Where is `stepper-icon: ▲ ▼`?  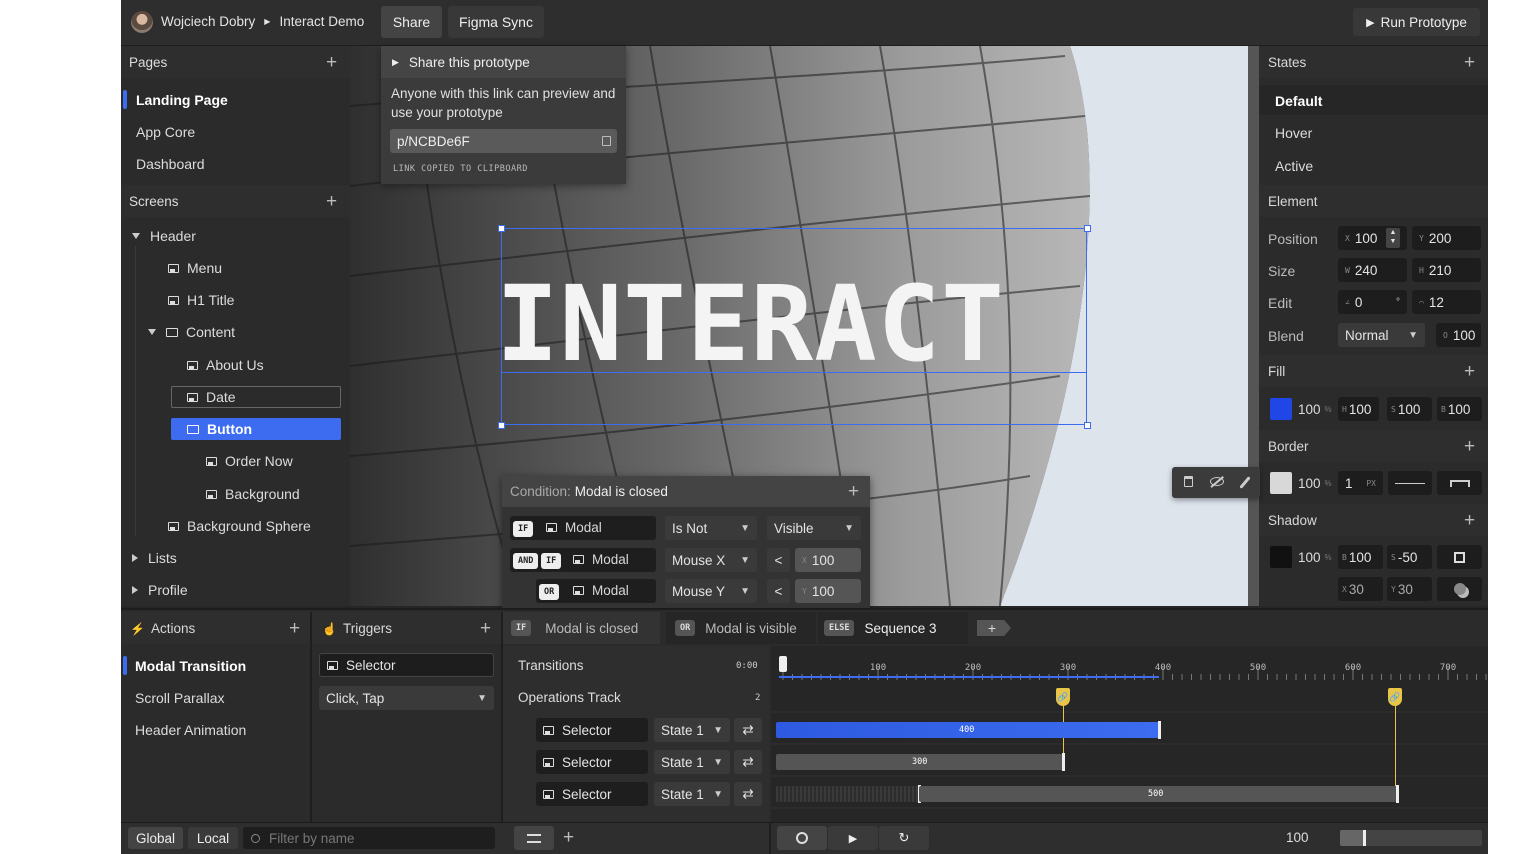 stepper-icon: ▲ ▼ is located at coordinates (1393, 238).